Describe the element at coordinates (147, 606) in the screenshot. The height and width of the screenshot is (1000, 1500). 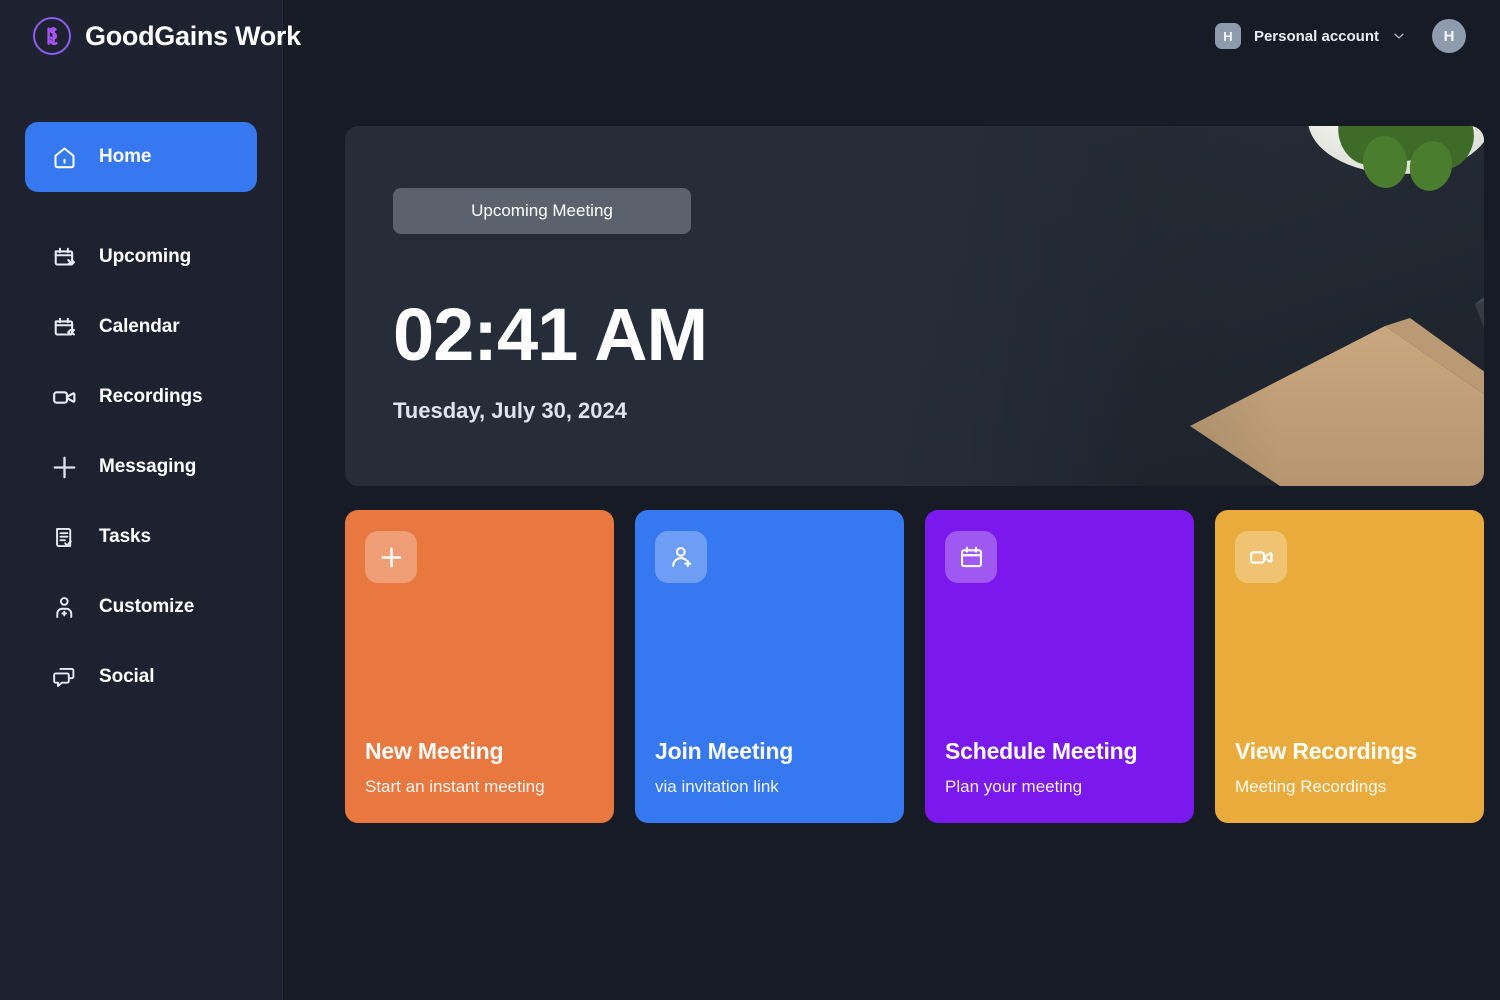
I see `sidebar-item-label: Customize` at that location.